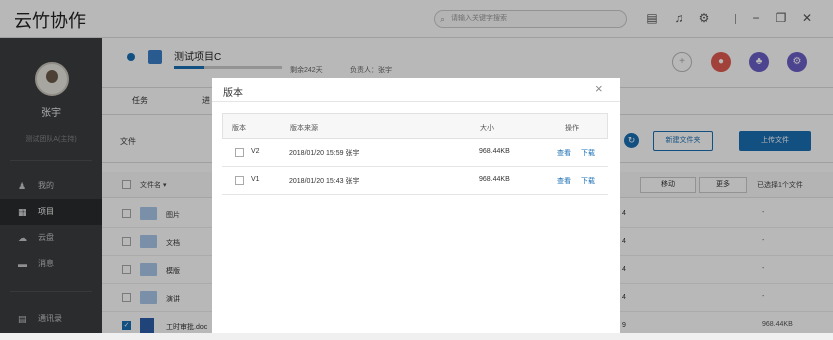 This screenshot has width=833, height=340. I want to click on dialog-title: 版本, so click(233, 93).